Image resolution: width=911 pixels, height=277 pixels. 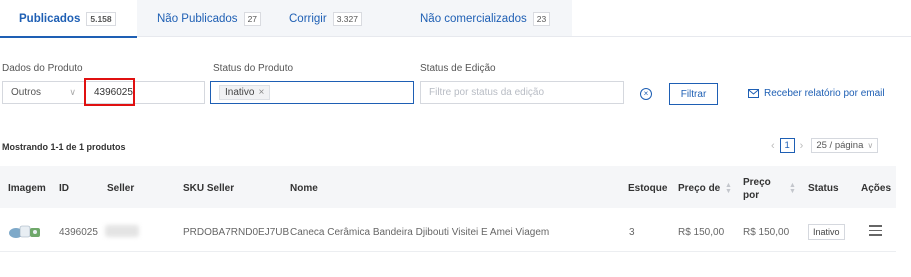 What do you see at coordinates (261, 92) in the screenshot?
I see `close-icon: ×` at bounding box center [261, 92].